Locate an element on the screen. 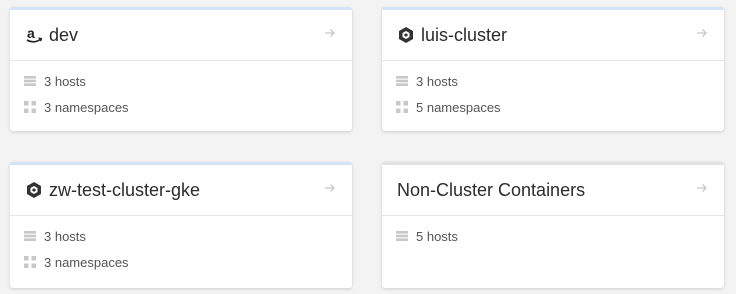  cluster-name: zw-test-cluster-gke is located at coordinates (125, 189).